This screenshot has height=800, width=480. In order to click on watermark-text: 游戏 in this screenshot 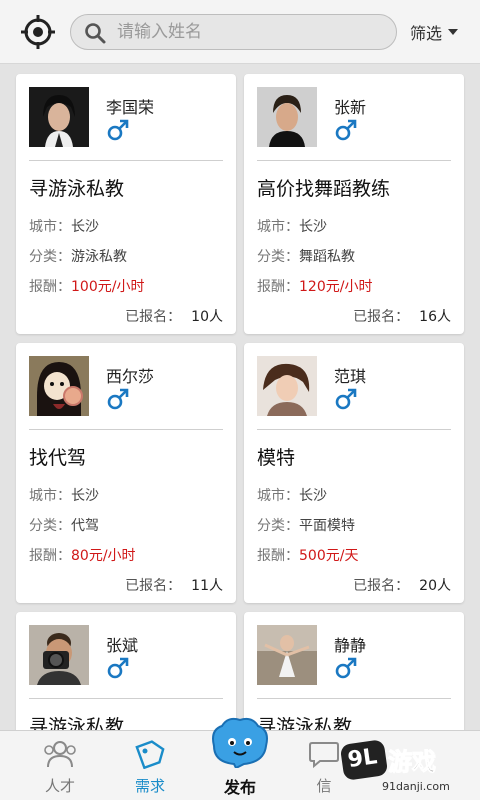, I will do `click(412, 762)`.